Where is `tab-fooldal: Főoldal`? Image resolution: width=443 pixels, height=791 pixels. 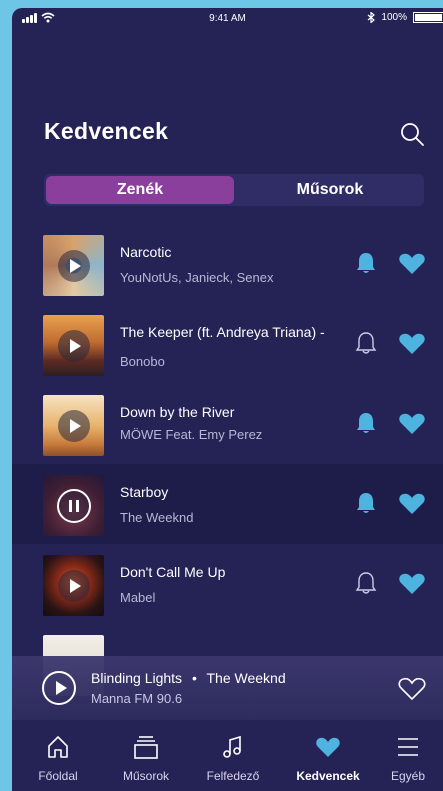
tab-fooldal: Főoldal is located at coordinates (58, 755).